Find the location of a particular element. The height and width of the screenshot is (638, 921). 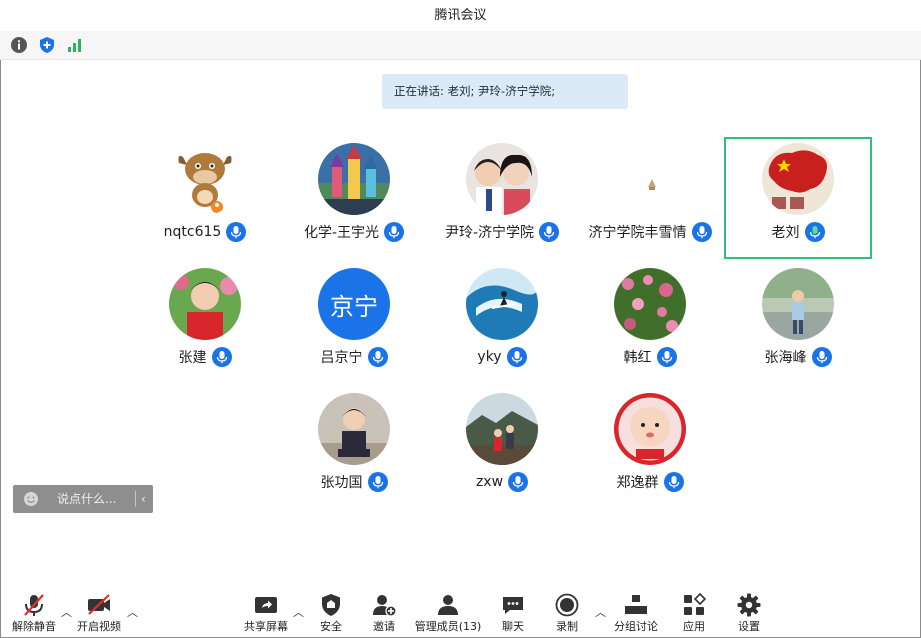

audio-options-caret-icon: ︿ is located at coordinates (66, 612).